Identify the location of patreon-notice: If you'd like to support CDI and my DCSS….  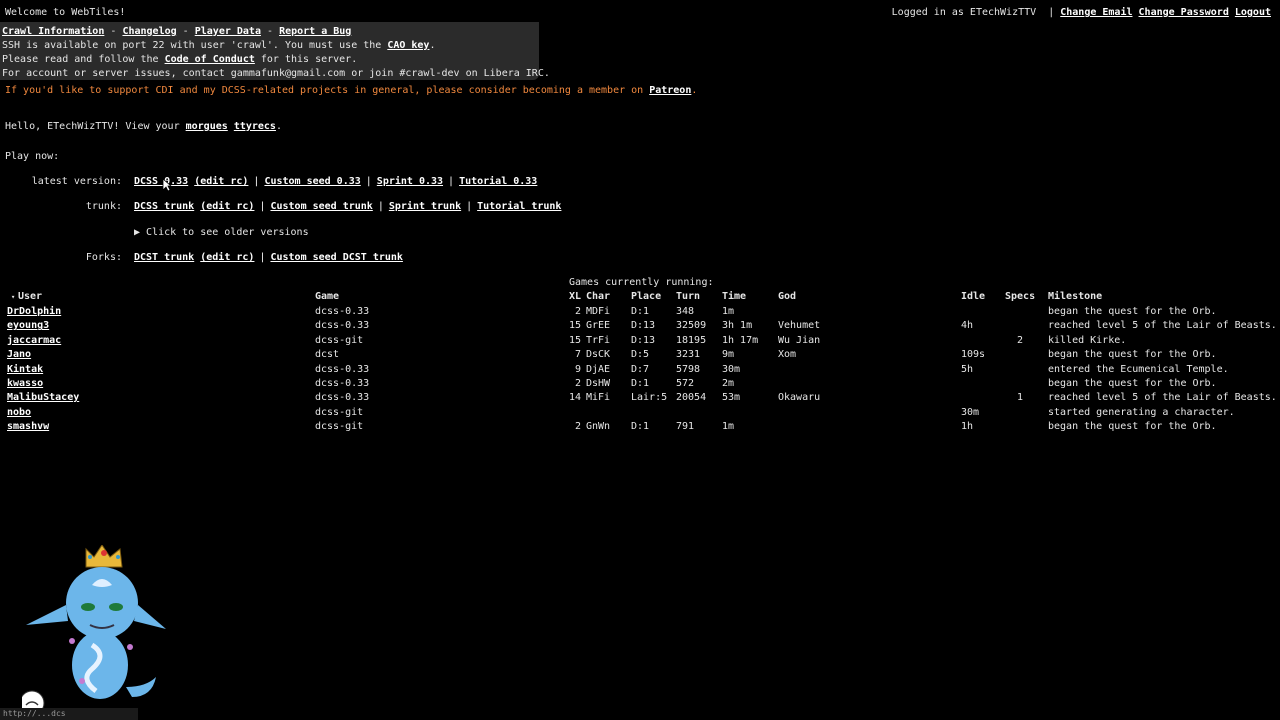
(351, 90).